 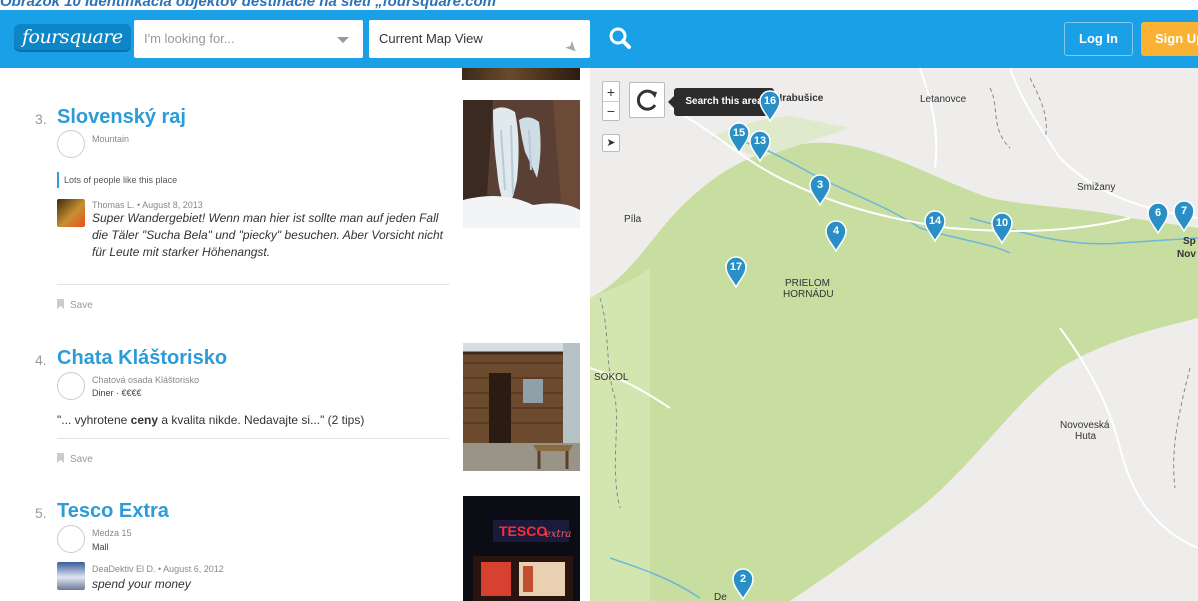 What do you see at coordinates (41, 513) in the screenshot?
I see `result-number: 5.` at bounding box center [41, 513].